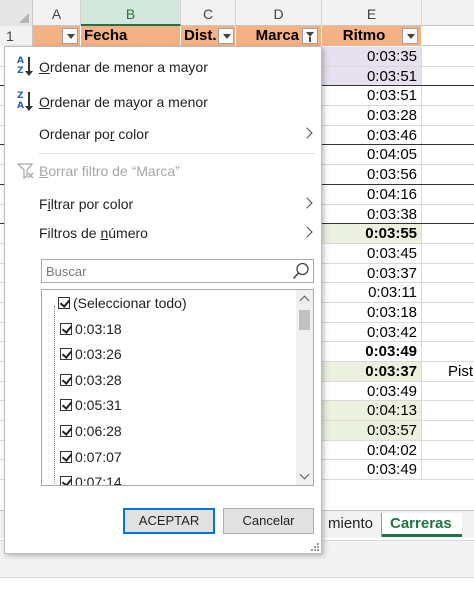  Describe the element at coordinates (167, 303) in the screenshot. I see `select-all-item: (Seleccionar todo)` at that location.